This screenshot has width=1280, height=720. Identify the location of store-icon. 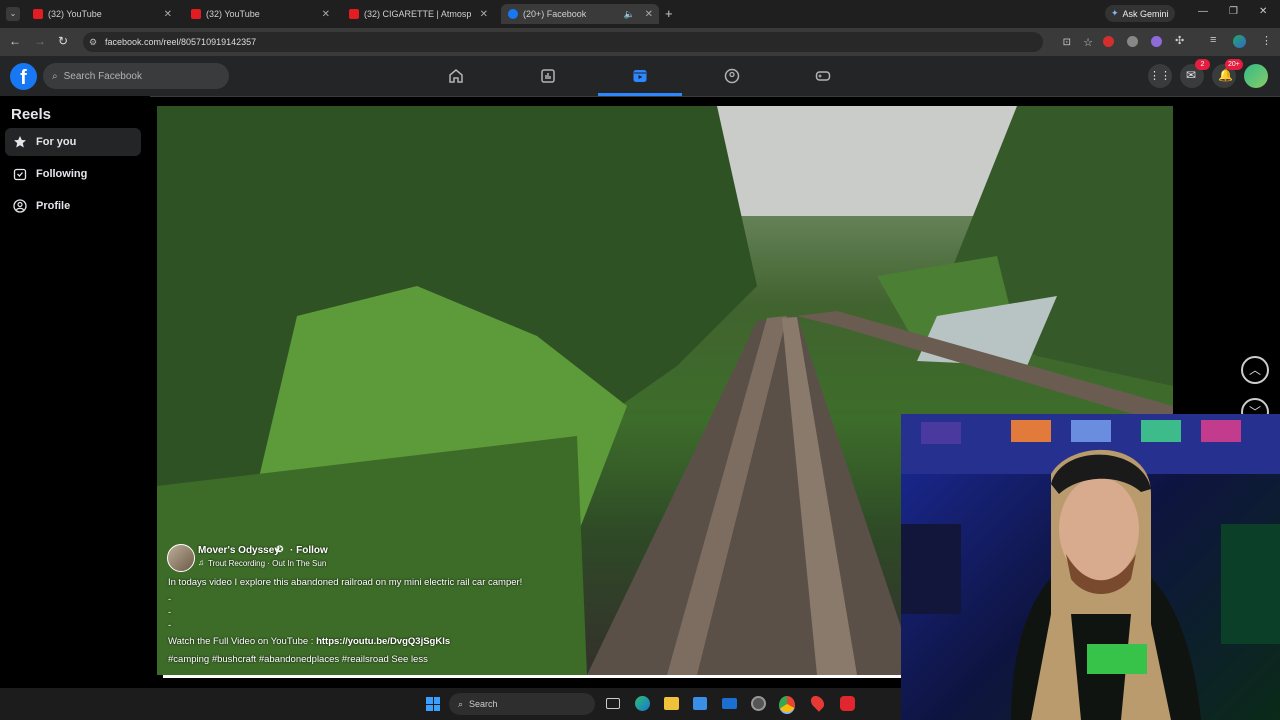
(700, 703).